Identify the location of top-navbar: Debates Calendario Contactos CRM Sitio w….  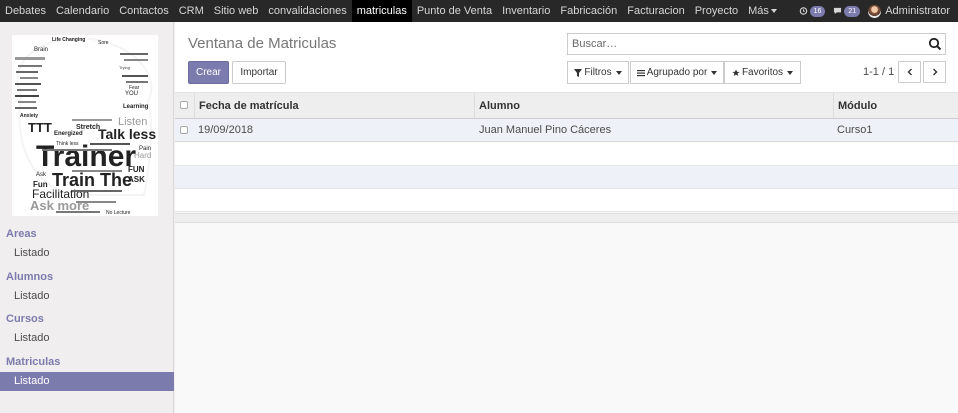
(479, 11).